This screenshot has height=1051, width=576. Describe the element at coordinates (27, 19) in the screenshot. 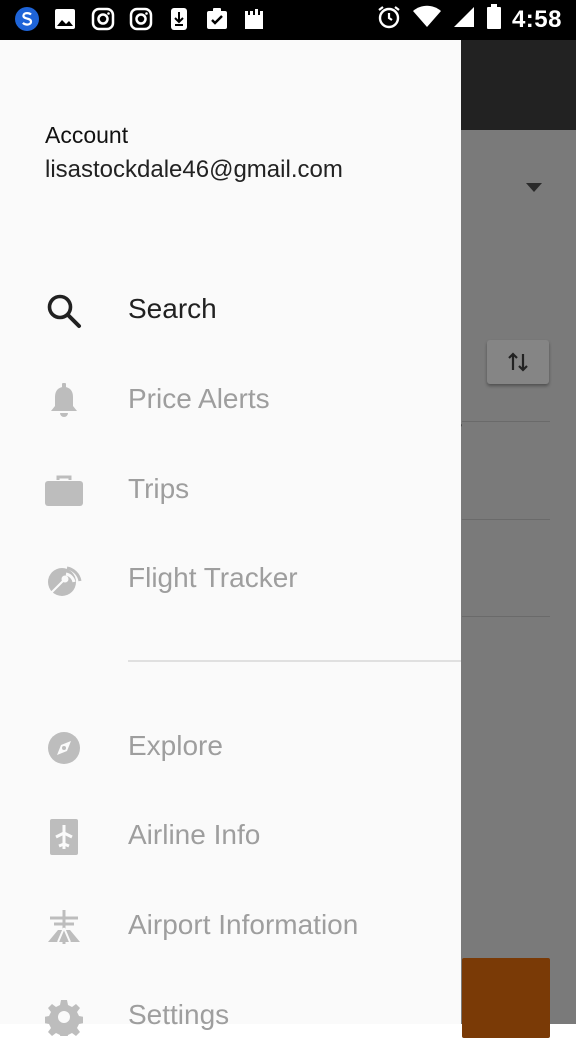

I see `s-app-icon` at that location.